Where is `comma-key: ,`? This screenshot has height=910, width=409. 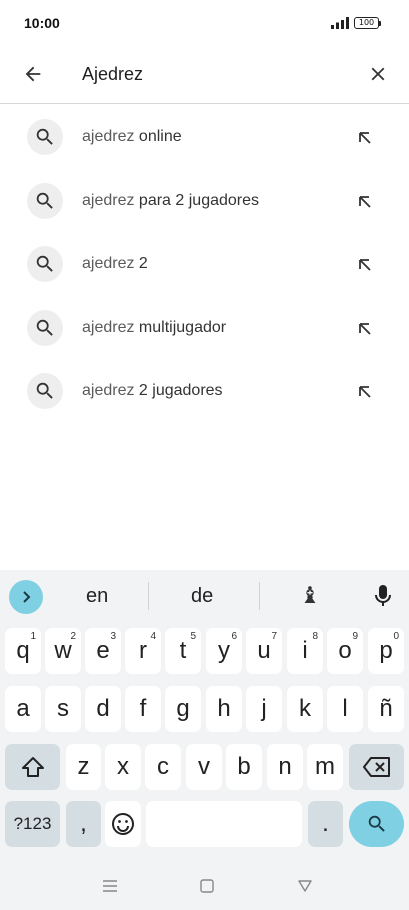
comma-key: , is located at coordinates (83, 824).